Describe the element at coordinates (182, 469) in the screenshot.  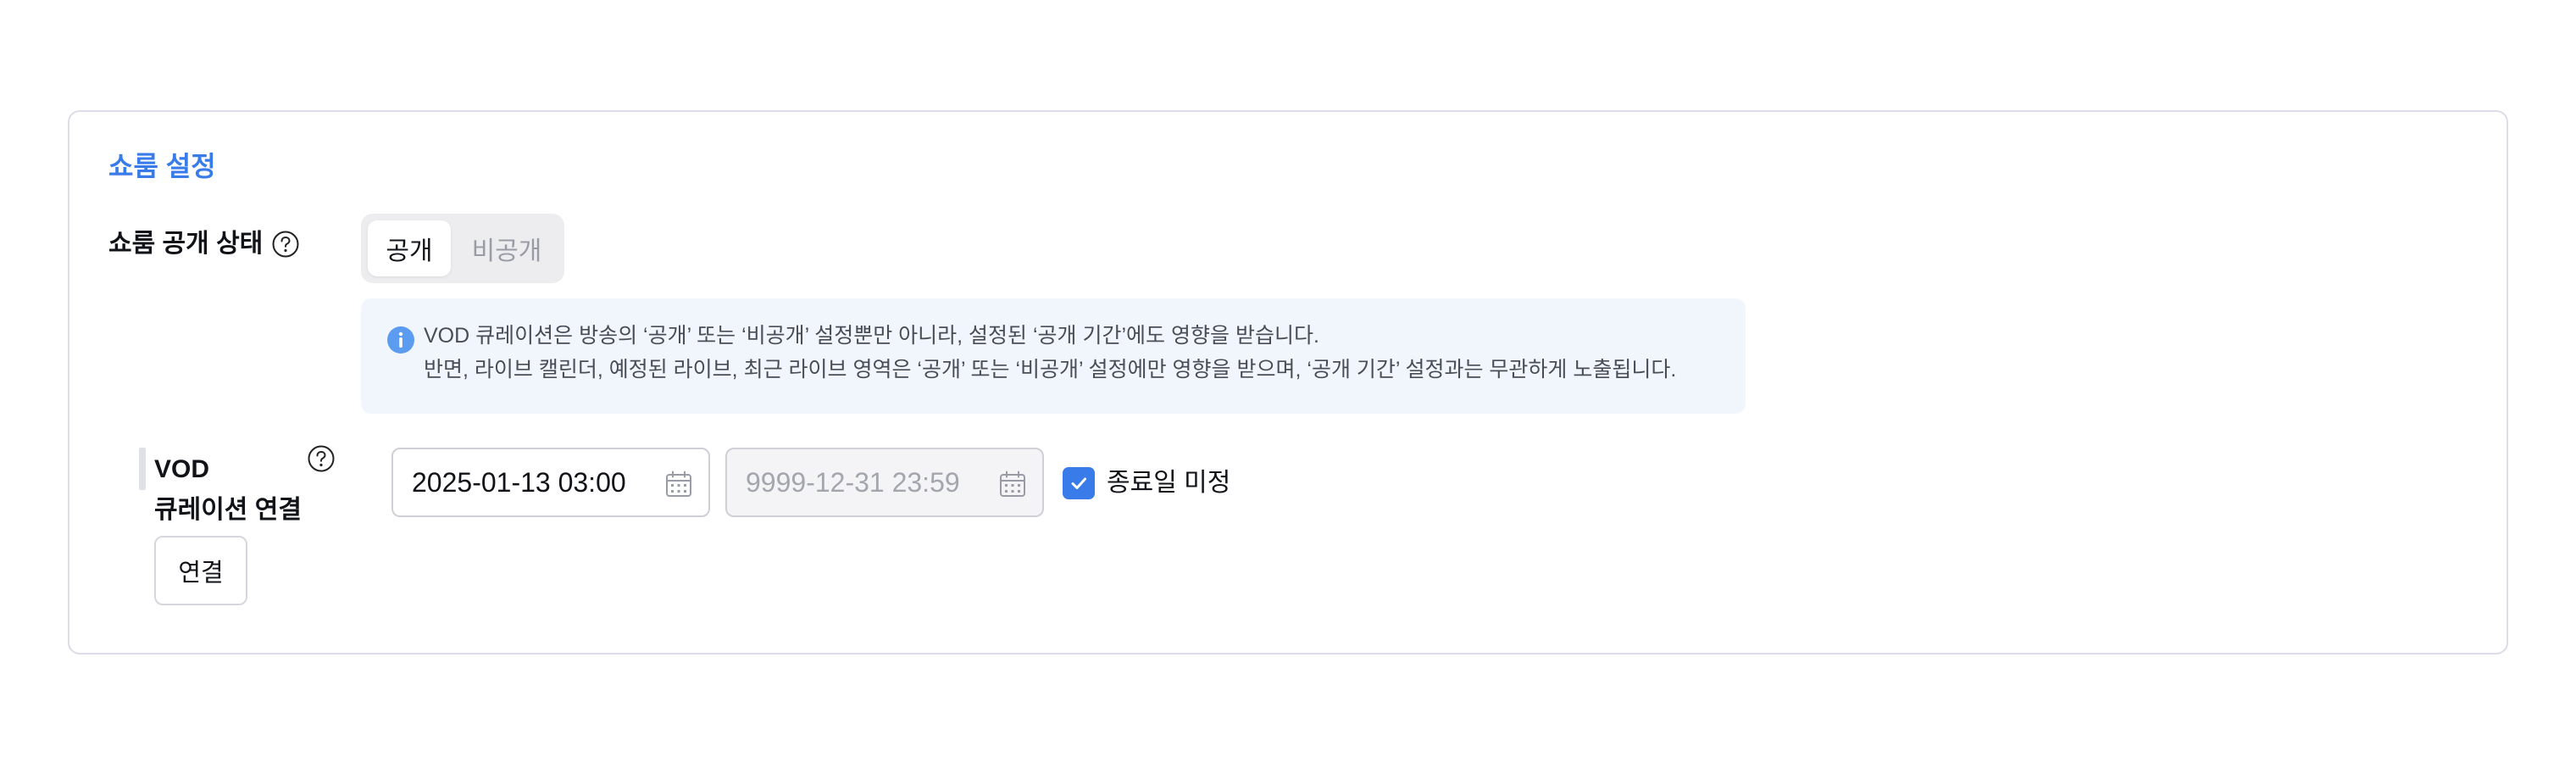
I see `vod-label-line-1: VOD` at that location.